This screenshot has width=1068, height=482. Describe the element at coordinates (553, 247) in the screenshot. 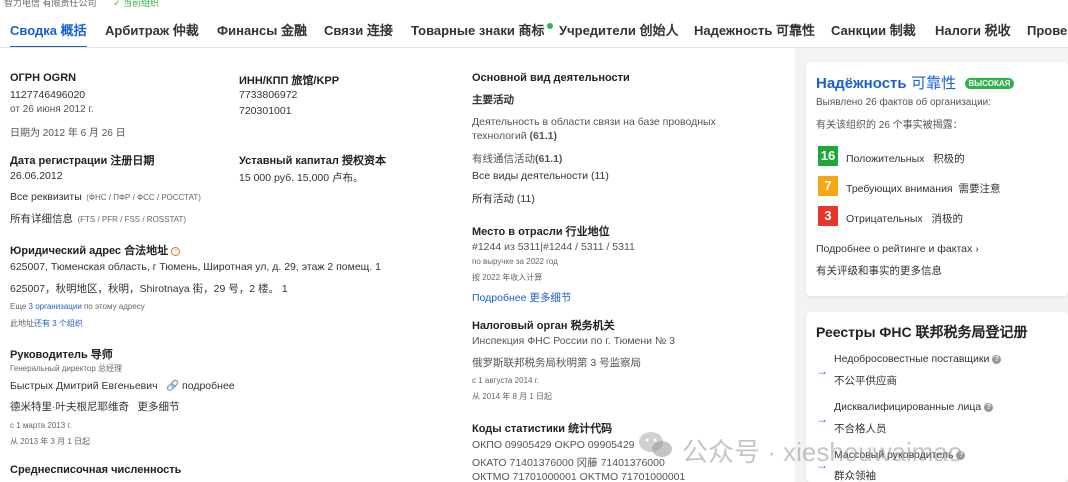

I see `industry-value: #1244 из 5311|#1244 / 5311 / 5311` at that location.